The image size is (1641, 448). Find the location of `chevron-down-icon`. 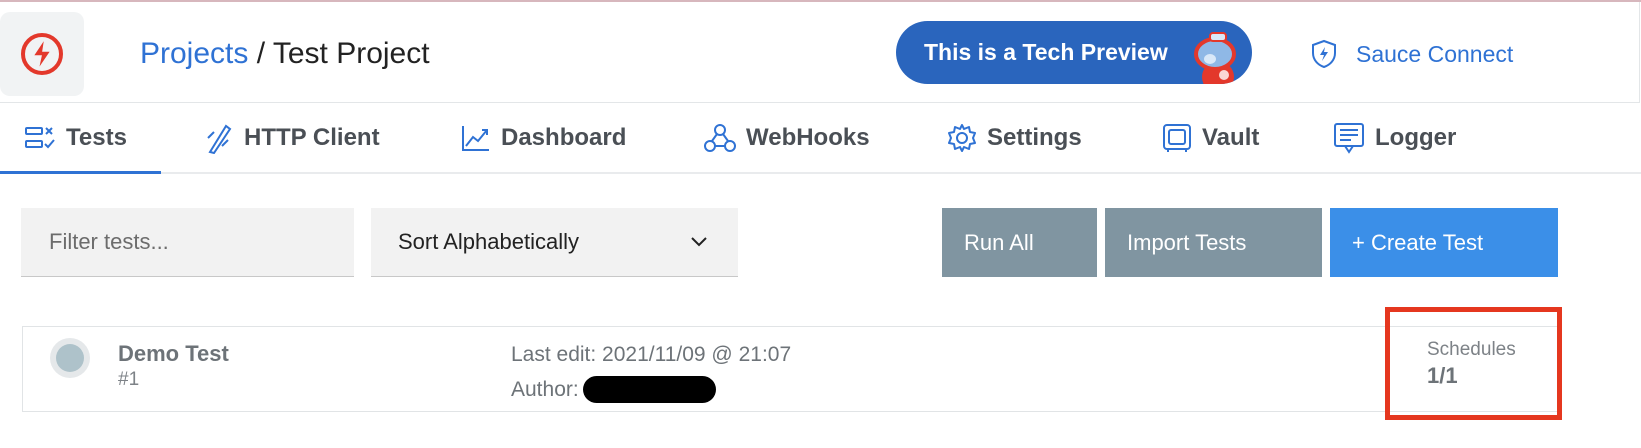

chevron-down-icon is located at coordinates (699, 242).